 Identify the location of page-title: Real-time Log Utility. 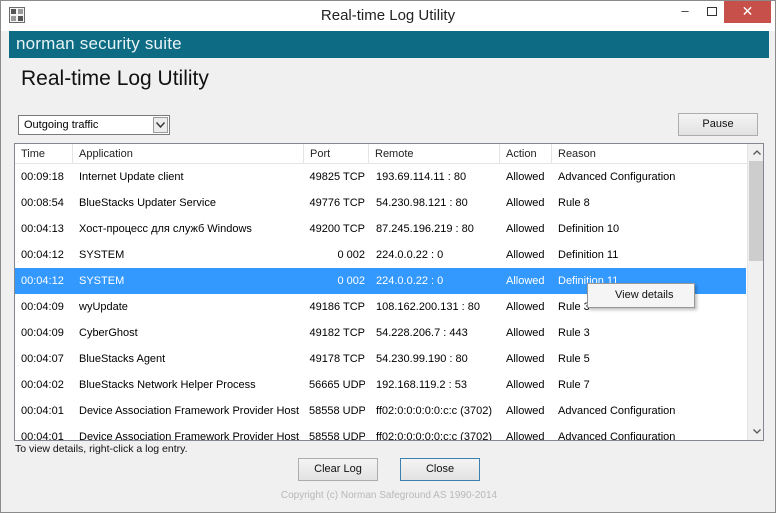
(115, 78).